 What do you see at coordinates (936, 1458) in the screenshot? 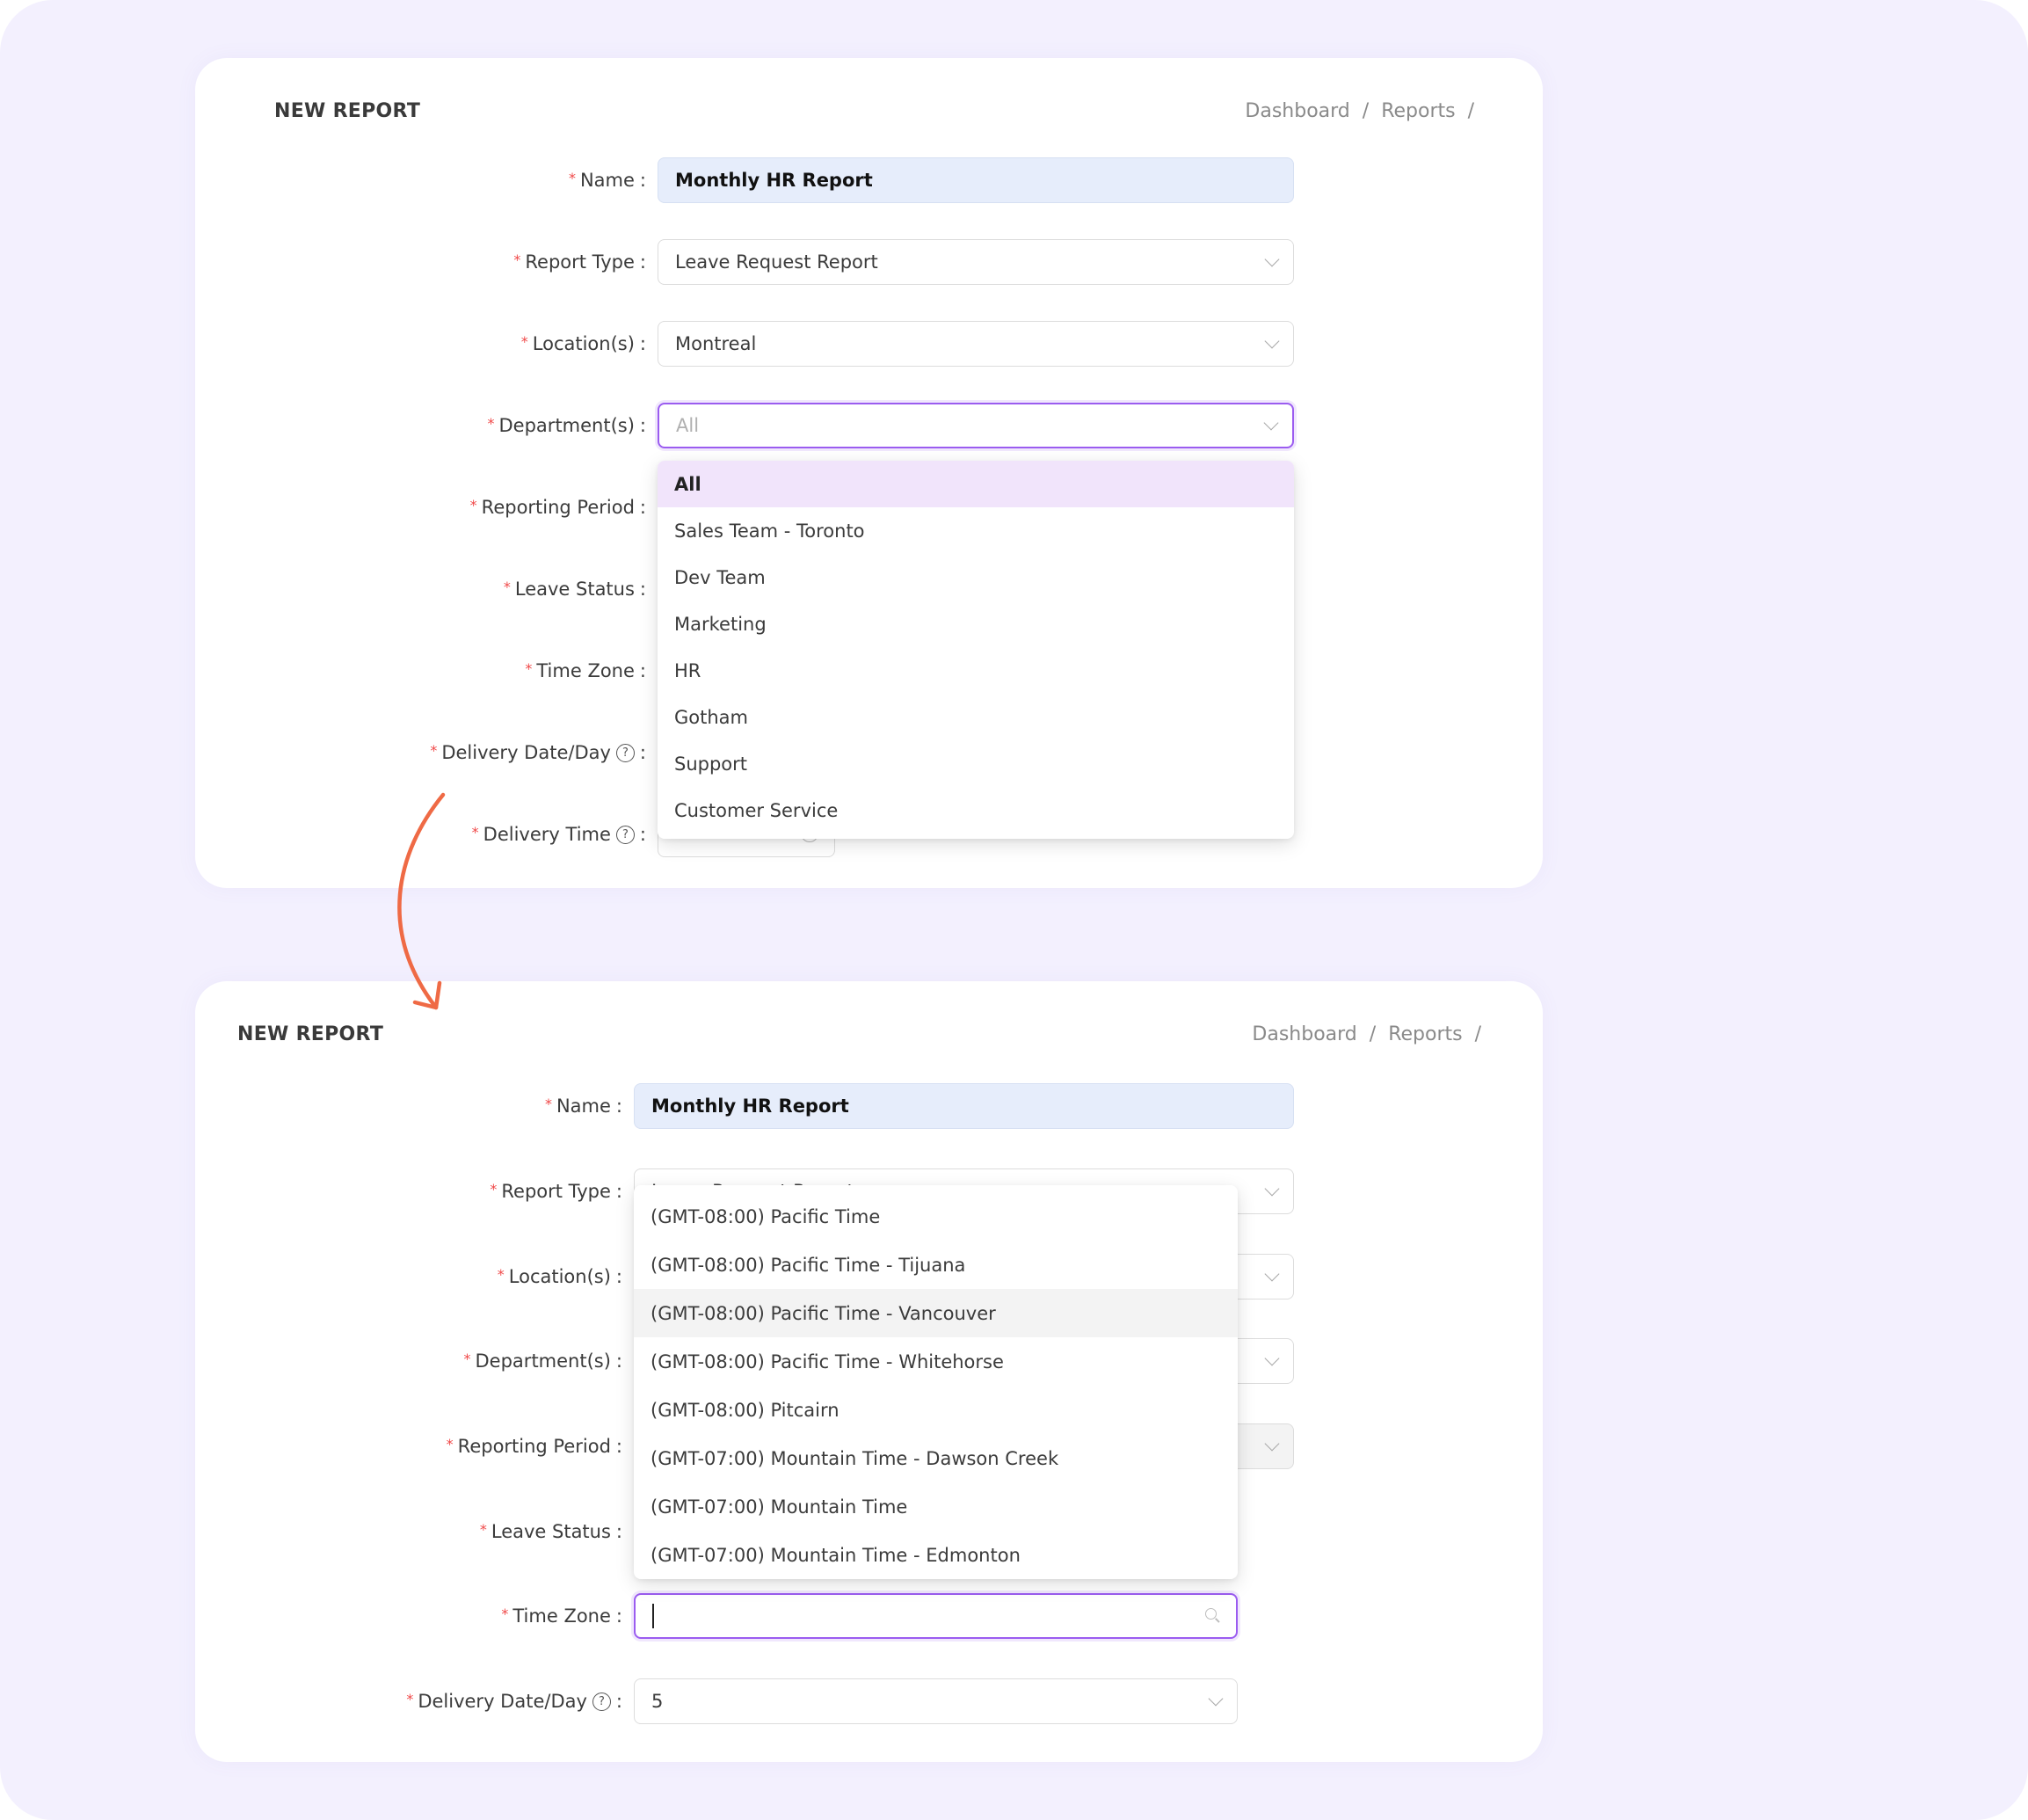
I see `time-zone-option: (GMT-07:00) Mountain Time - Dawson Creek` at bounding box center [936, 1458].